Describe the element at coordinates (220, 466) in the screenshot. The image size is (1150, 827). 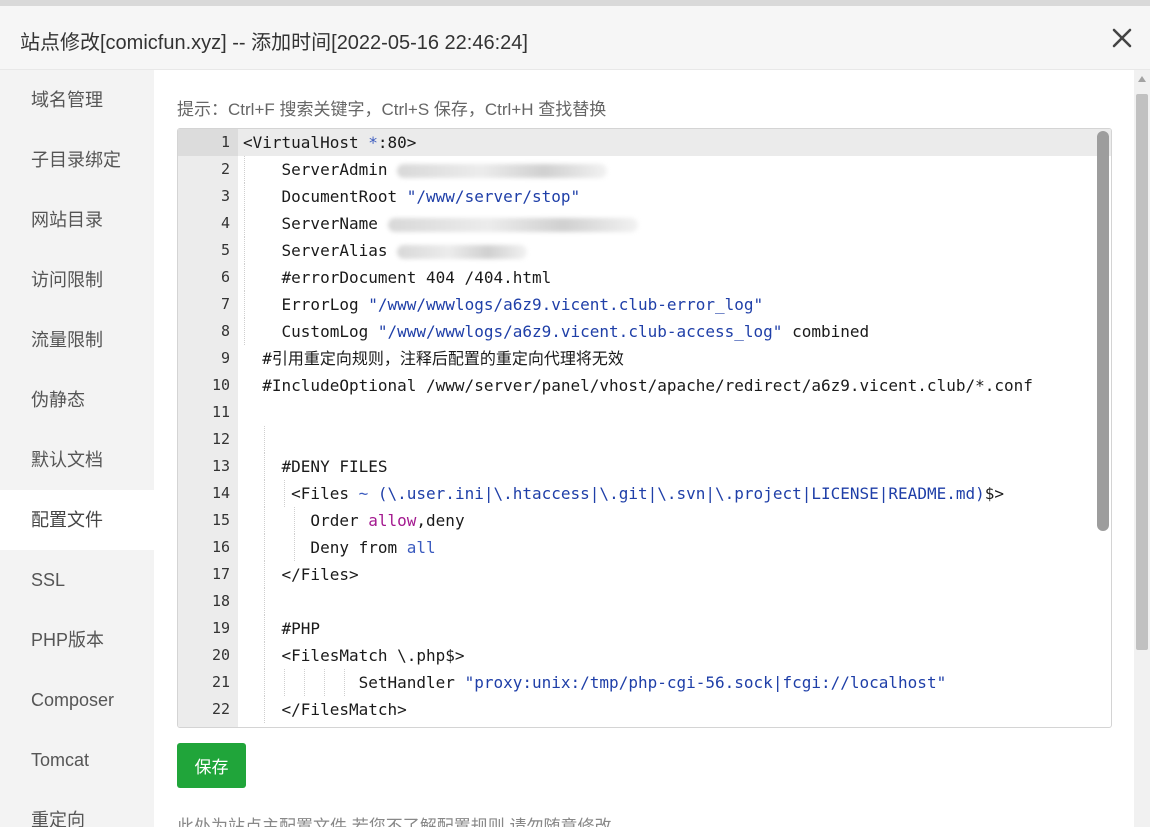
I see `line-number: 13` at that location.